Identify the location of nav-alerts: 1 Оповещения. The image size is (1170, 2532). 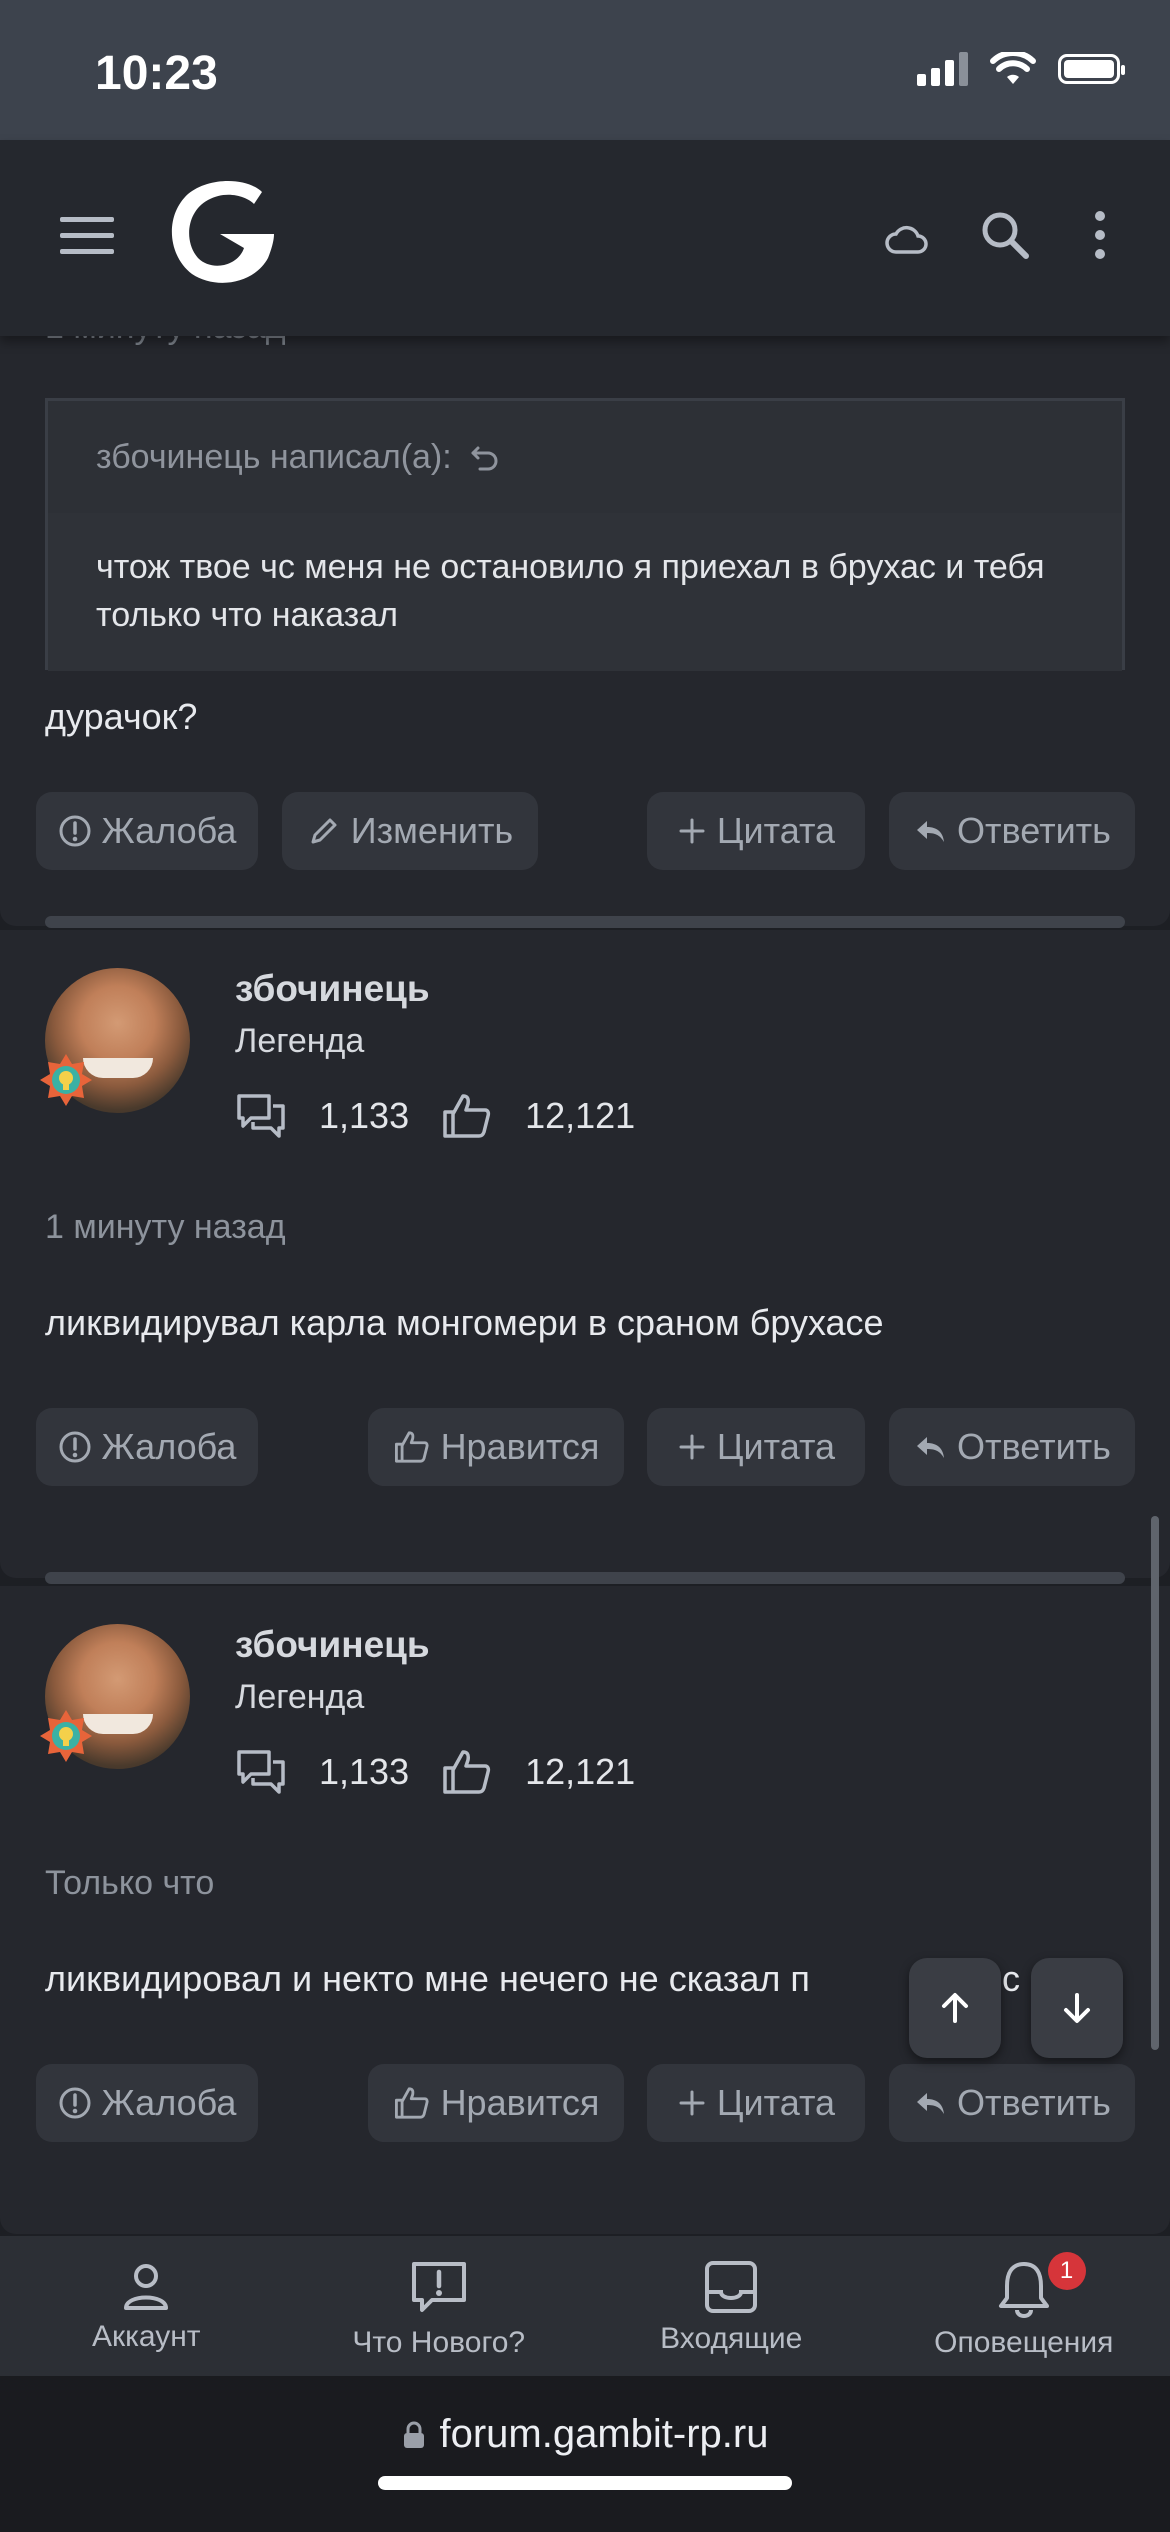
(1024, 2306).